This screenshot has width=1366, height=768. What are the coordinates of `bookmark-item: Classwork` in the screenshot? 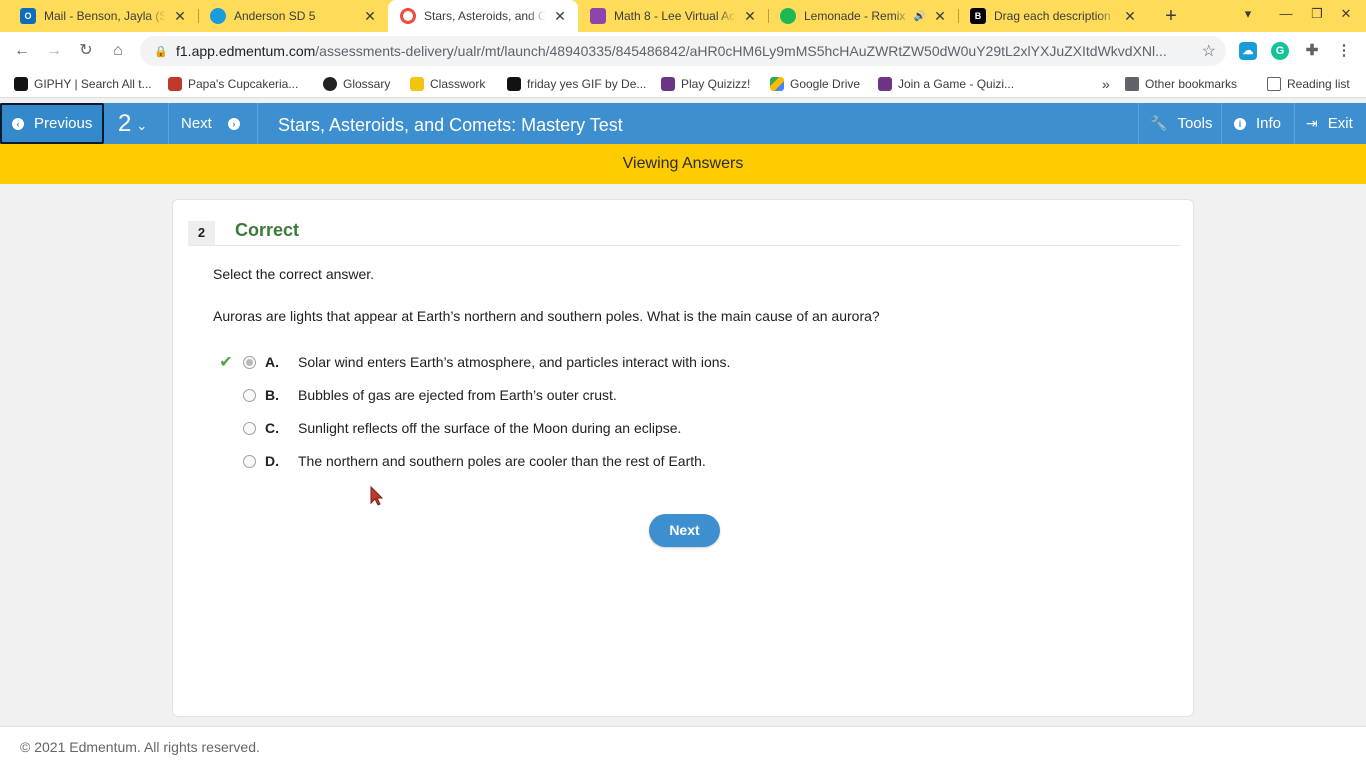 It's located at (447, 84).